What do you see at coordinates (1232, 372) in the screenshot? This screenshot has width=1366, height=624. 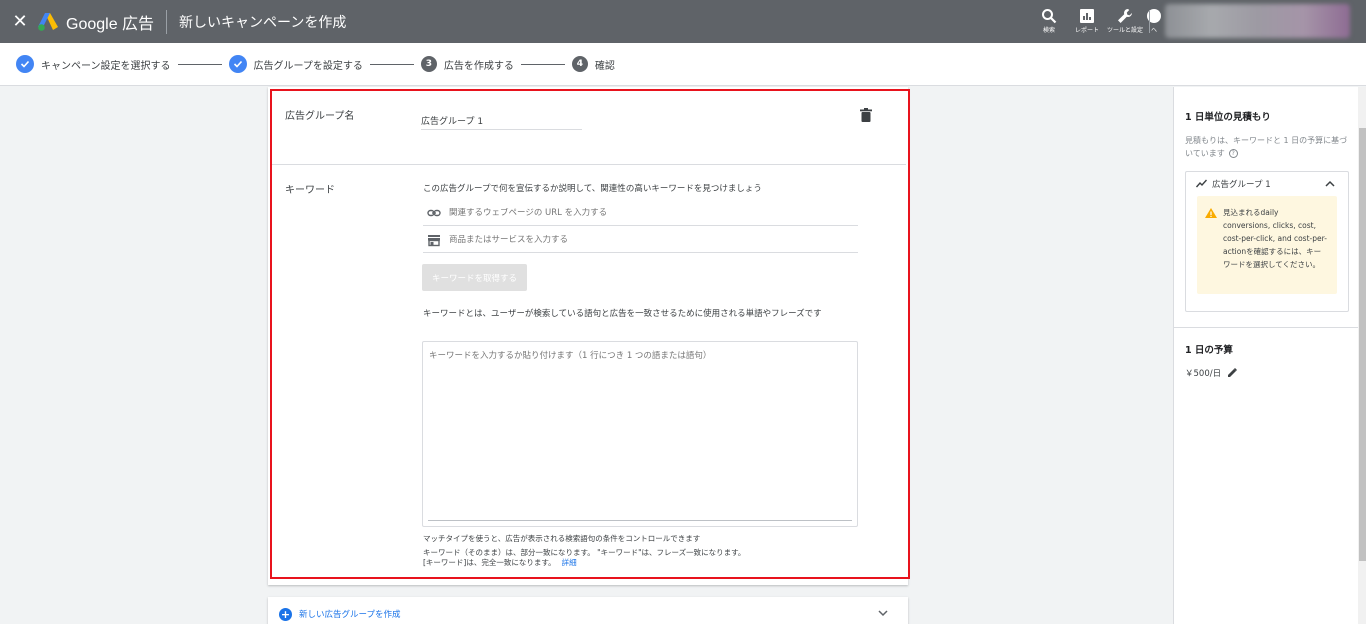 I see `pencil-icon` at bounding box center [1232, 372].